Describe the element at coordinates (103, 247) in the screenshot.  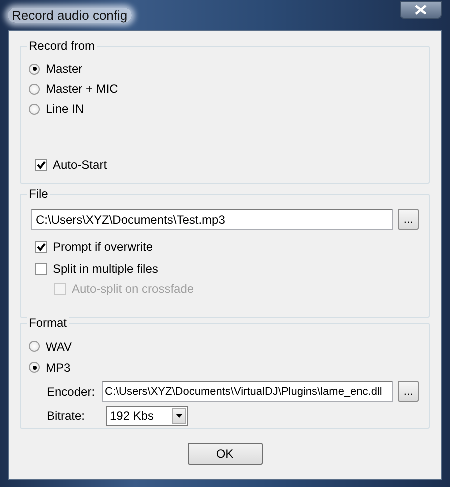
I see `checkbox-label: Prompt if overwrite` at that location.